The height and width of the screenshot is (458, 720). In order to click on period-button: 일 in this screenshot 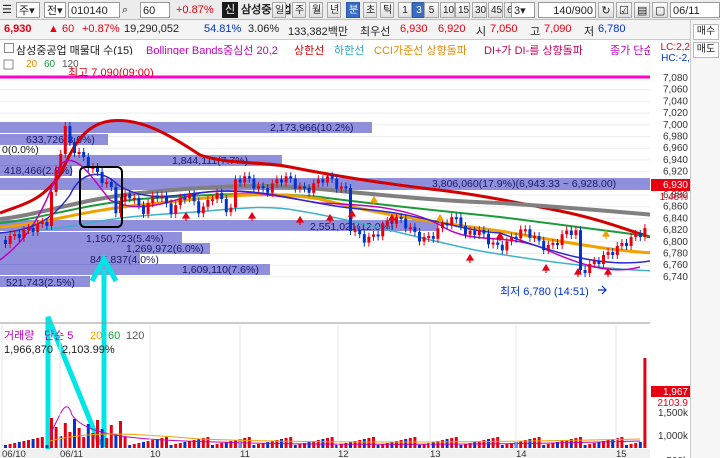, I will do `click(279, 10)`.